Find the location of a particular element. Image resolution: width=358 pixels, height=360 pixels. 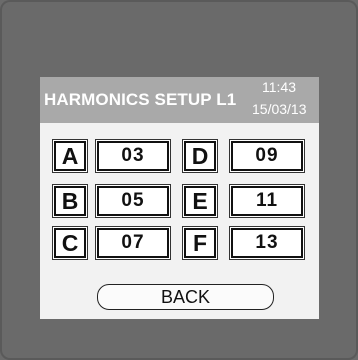

harmonic-letter-a: A is located at coordinates (70, 156).